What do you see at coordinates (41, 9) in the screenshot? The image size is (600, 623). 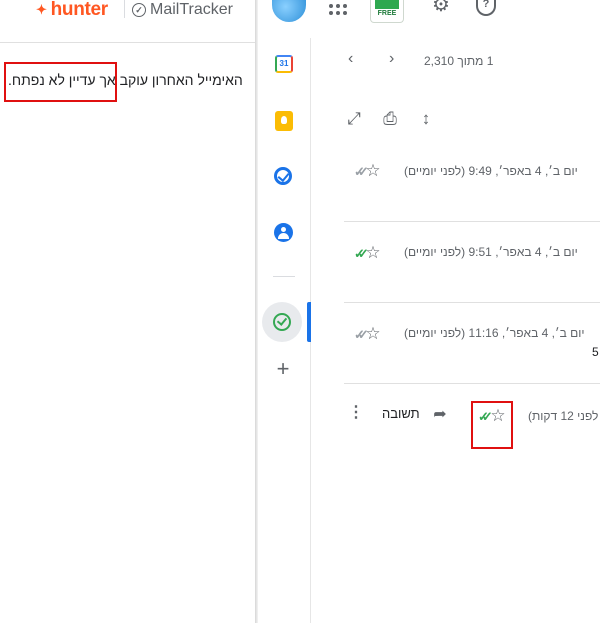 I see `hunter-flame-icon: ✦` at bounding box center [41, 9].